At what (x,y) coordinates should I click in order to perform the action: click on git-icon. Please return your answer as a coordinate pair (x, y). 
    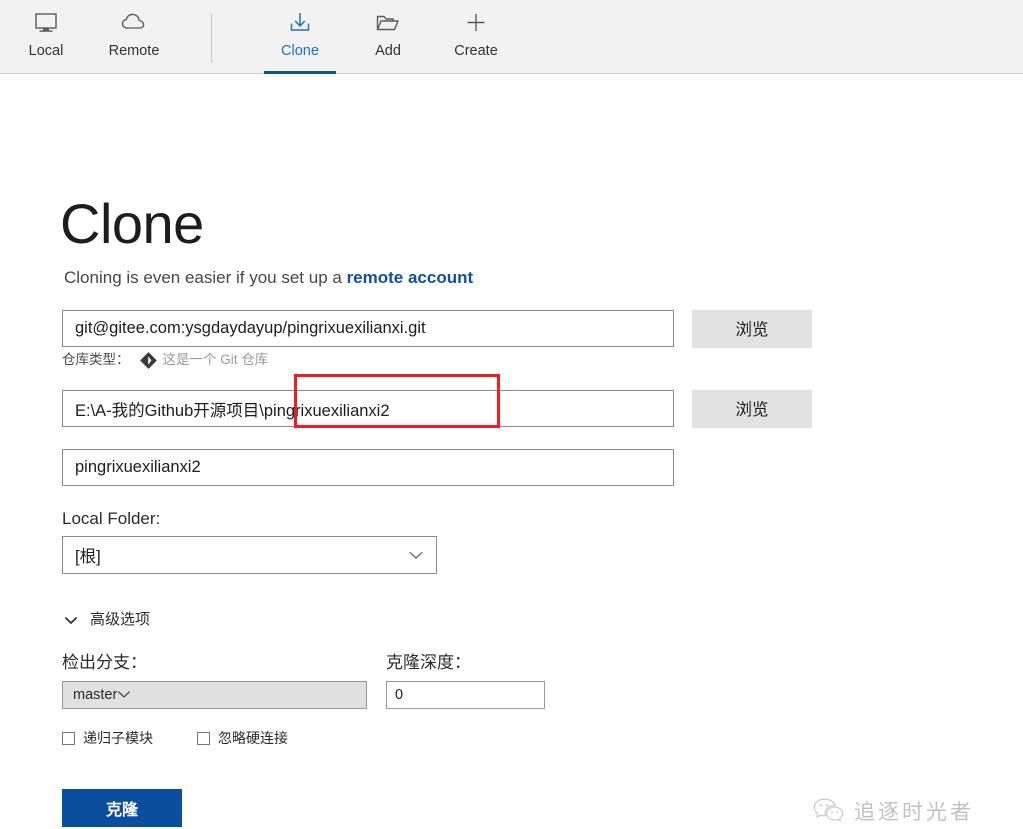
    Looking at the image, I should click on (148, 360).